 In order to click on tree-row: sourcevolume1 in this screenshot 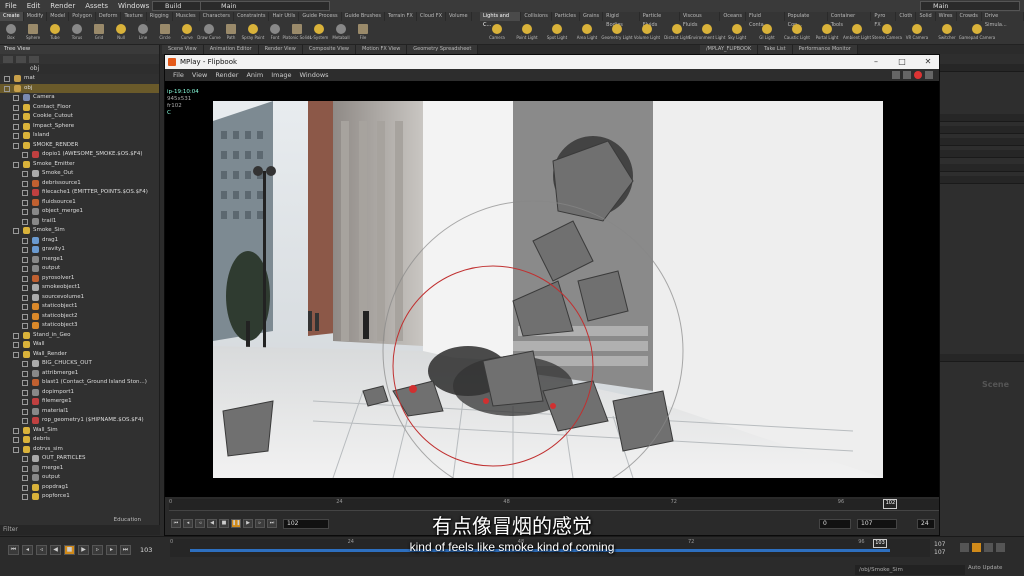, I will do `click(79, 298)`.